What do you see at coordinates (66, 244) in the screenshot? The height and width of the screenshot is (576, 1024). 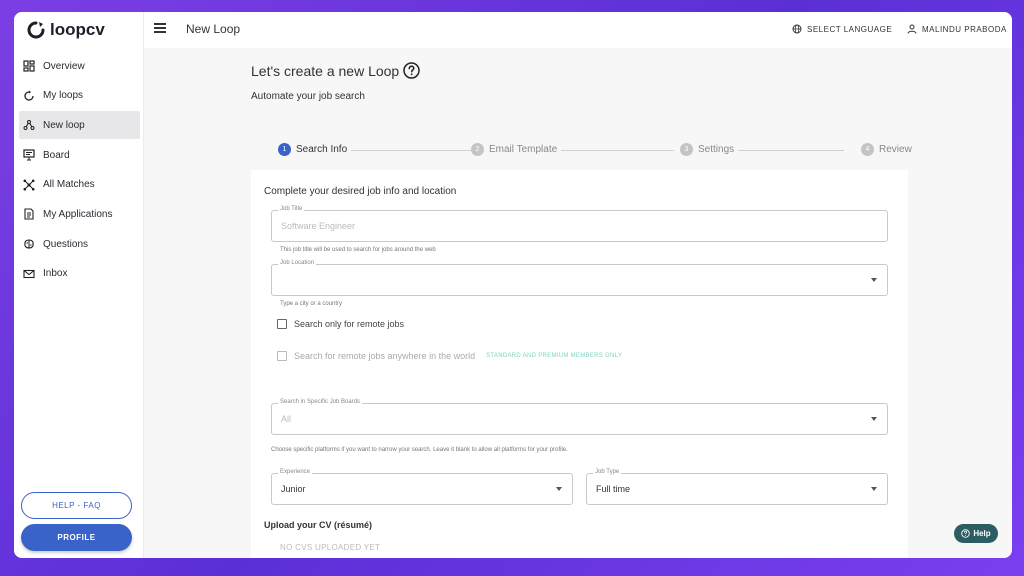 I see `sidebar-item-label: Questions` at bounding box center [66, 244].